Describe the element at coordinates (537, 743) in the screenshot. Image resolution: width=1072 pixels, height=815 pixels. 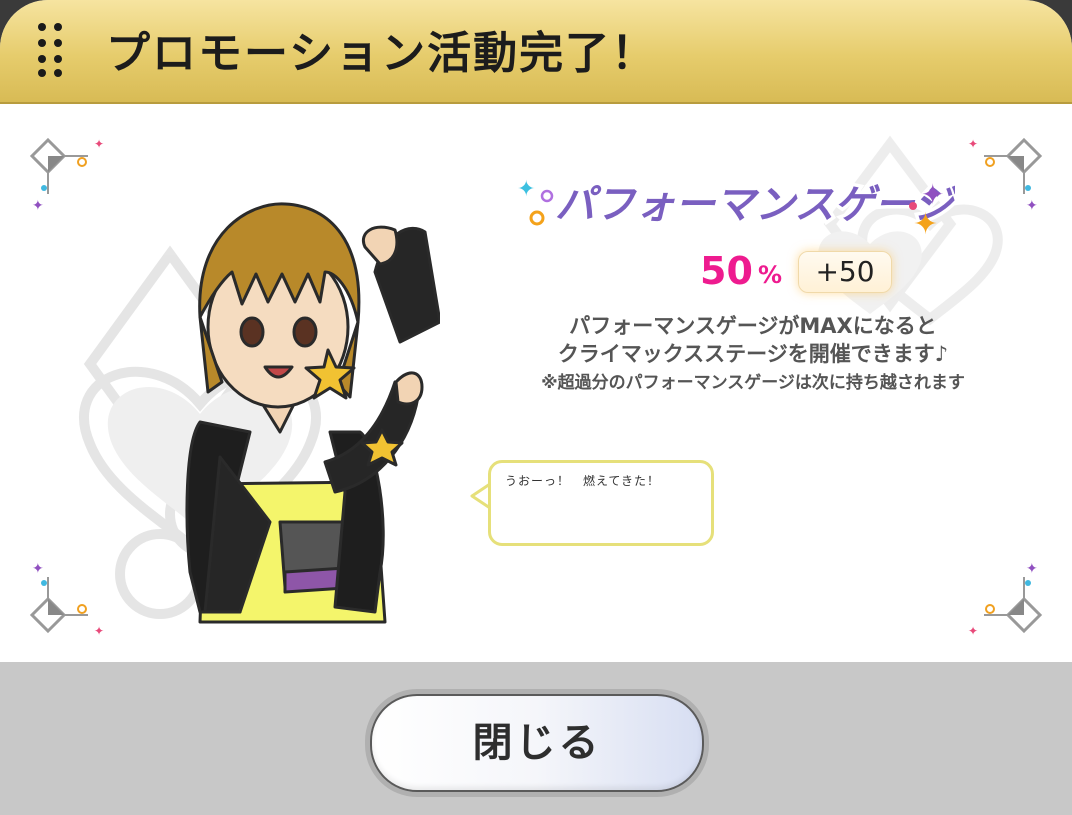
I see `close-button: 閉じる` at that location.